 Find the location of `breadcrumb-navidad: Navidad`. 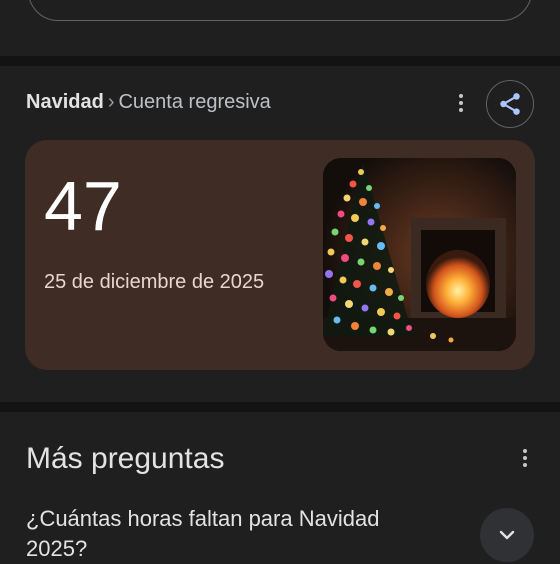

breadcrumb-navidad: Navidad is located at coordinates (65, 102).